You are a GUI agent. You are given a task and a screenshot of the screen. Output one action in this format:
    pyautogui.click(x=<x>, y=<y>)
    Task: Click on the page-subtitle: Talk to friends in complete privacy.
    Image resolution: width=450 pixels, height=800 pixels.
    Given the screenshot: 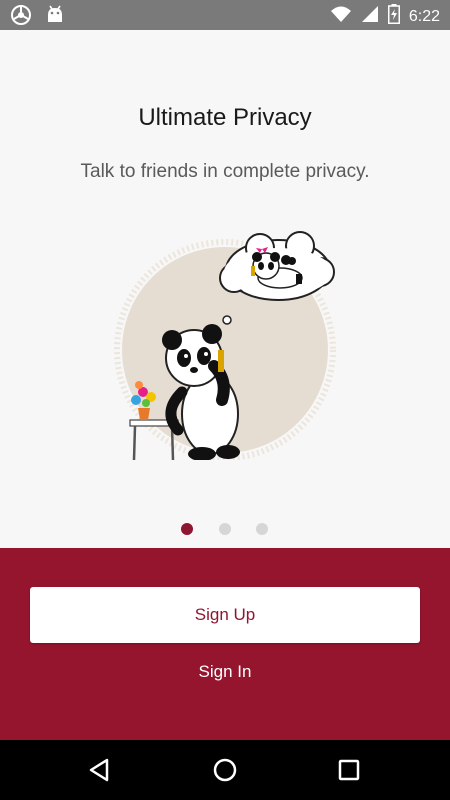 What is the action you would take?
    pyautogui.click(x=225, y=171)
    